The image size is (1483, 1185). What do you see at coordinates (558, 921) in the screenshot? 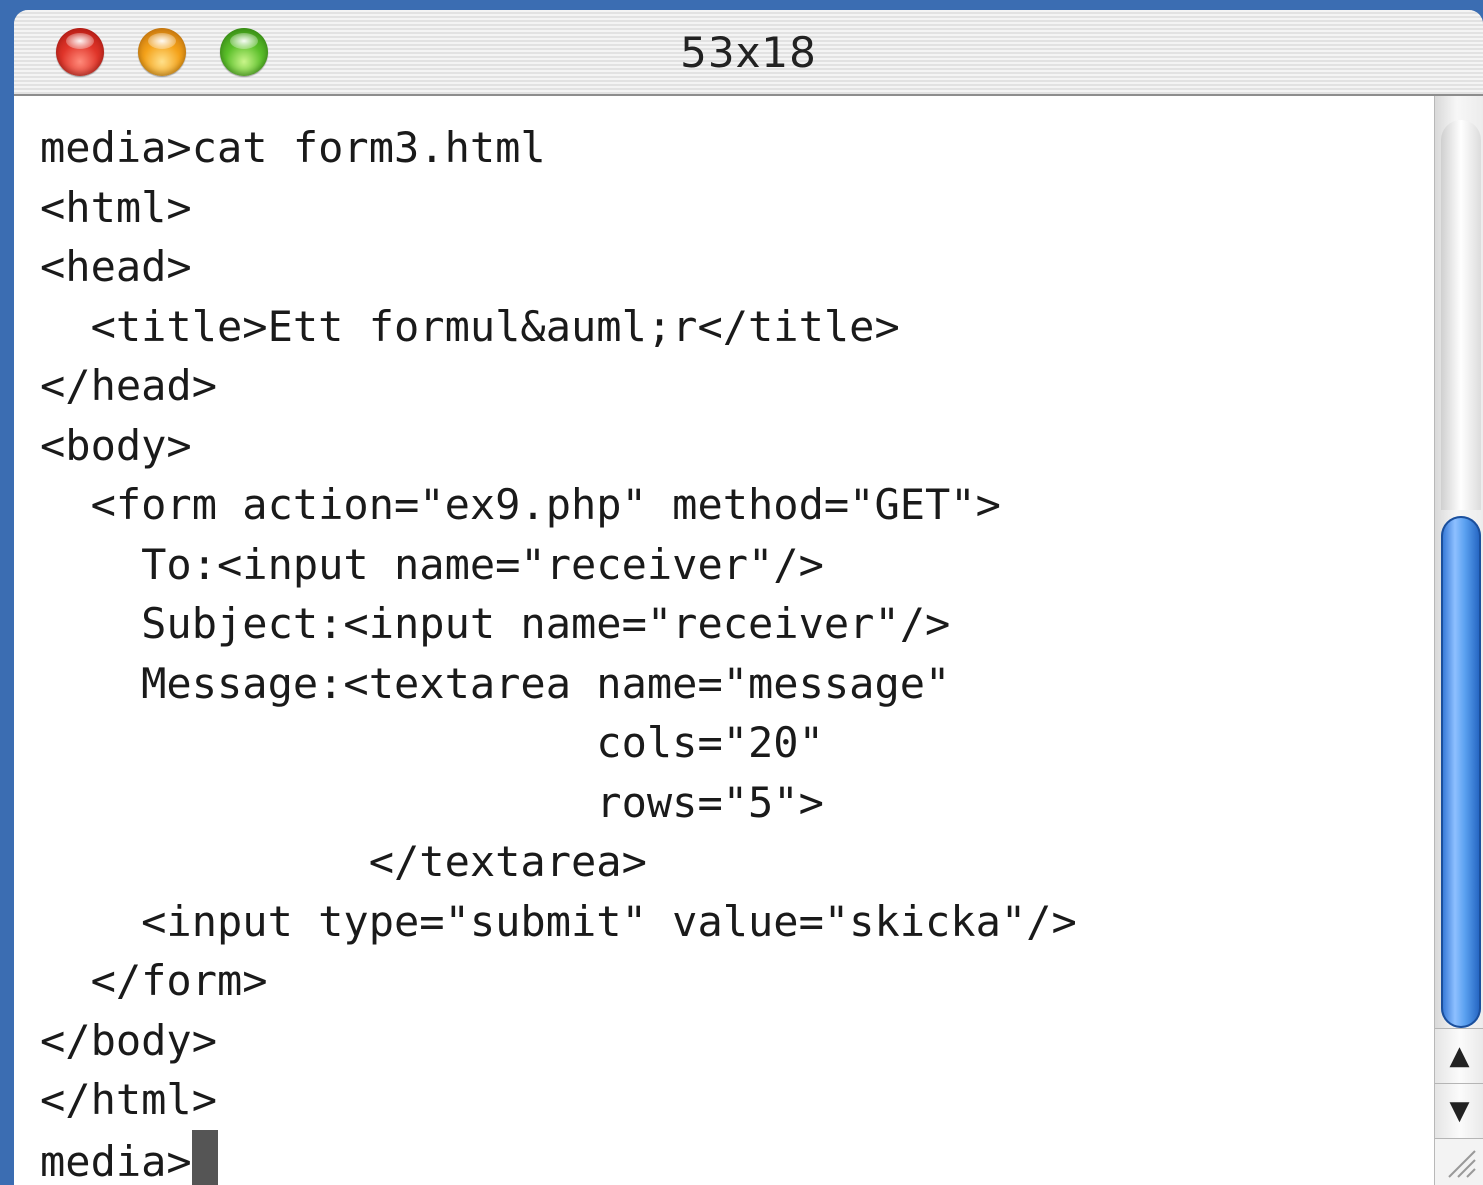
I see `terminal-line: <input type="submit" value="skicka"/>` at bounding box center [558, 921].